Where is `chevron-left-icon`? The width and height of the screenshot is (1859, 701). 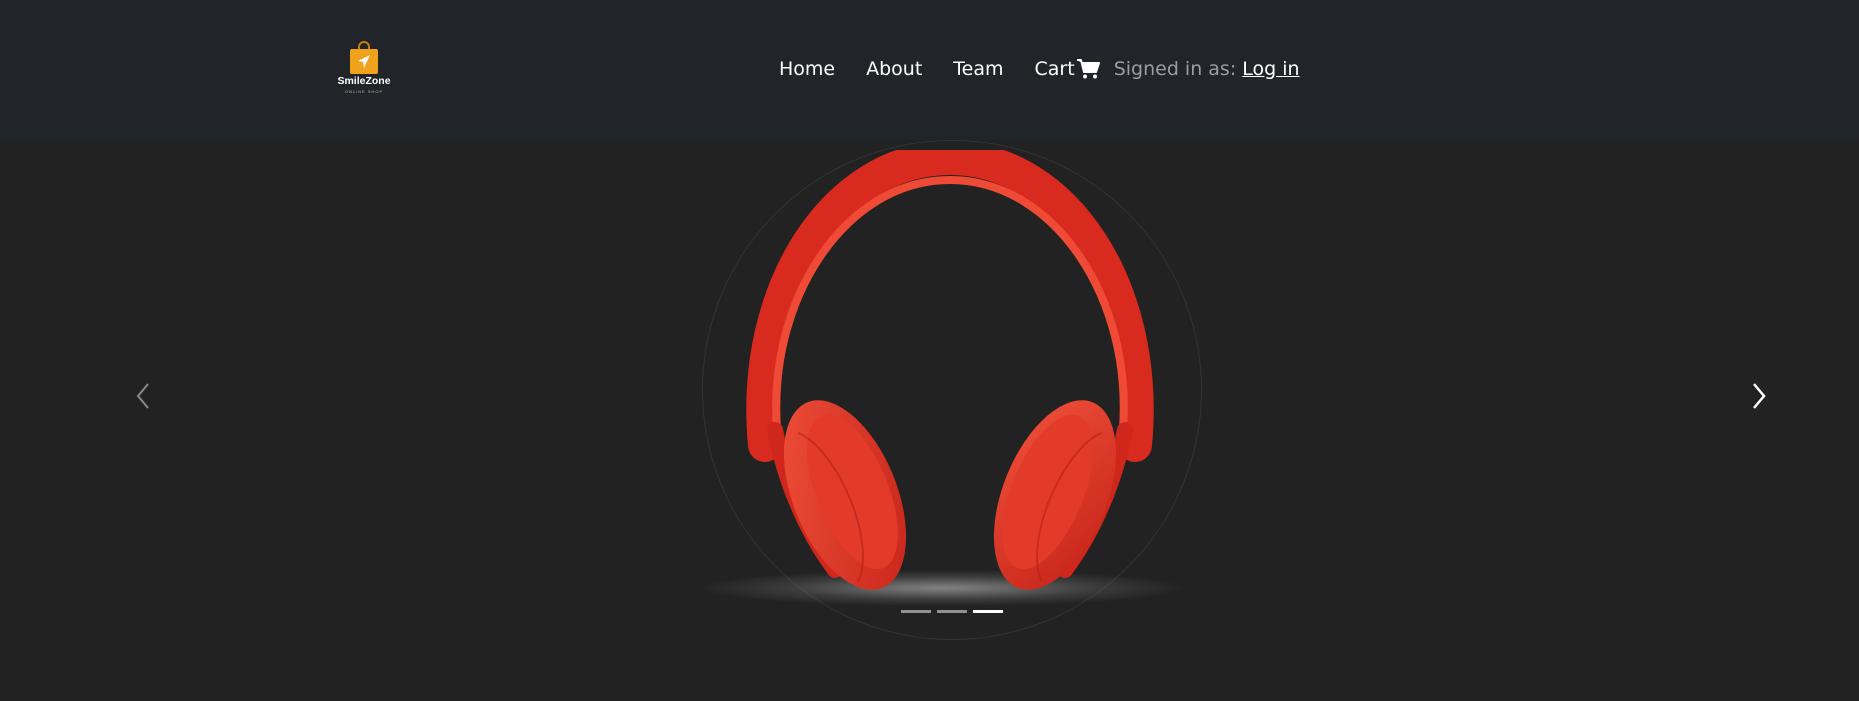
chevron-left-icon is located at coordinates (142, 396).